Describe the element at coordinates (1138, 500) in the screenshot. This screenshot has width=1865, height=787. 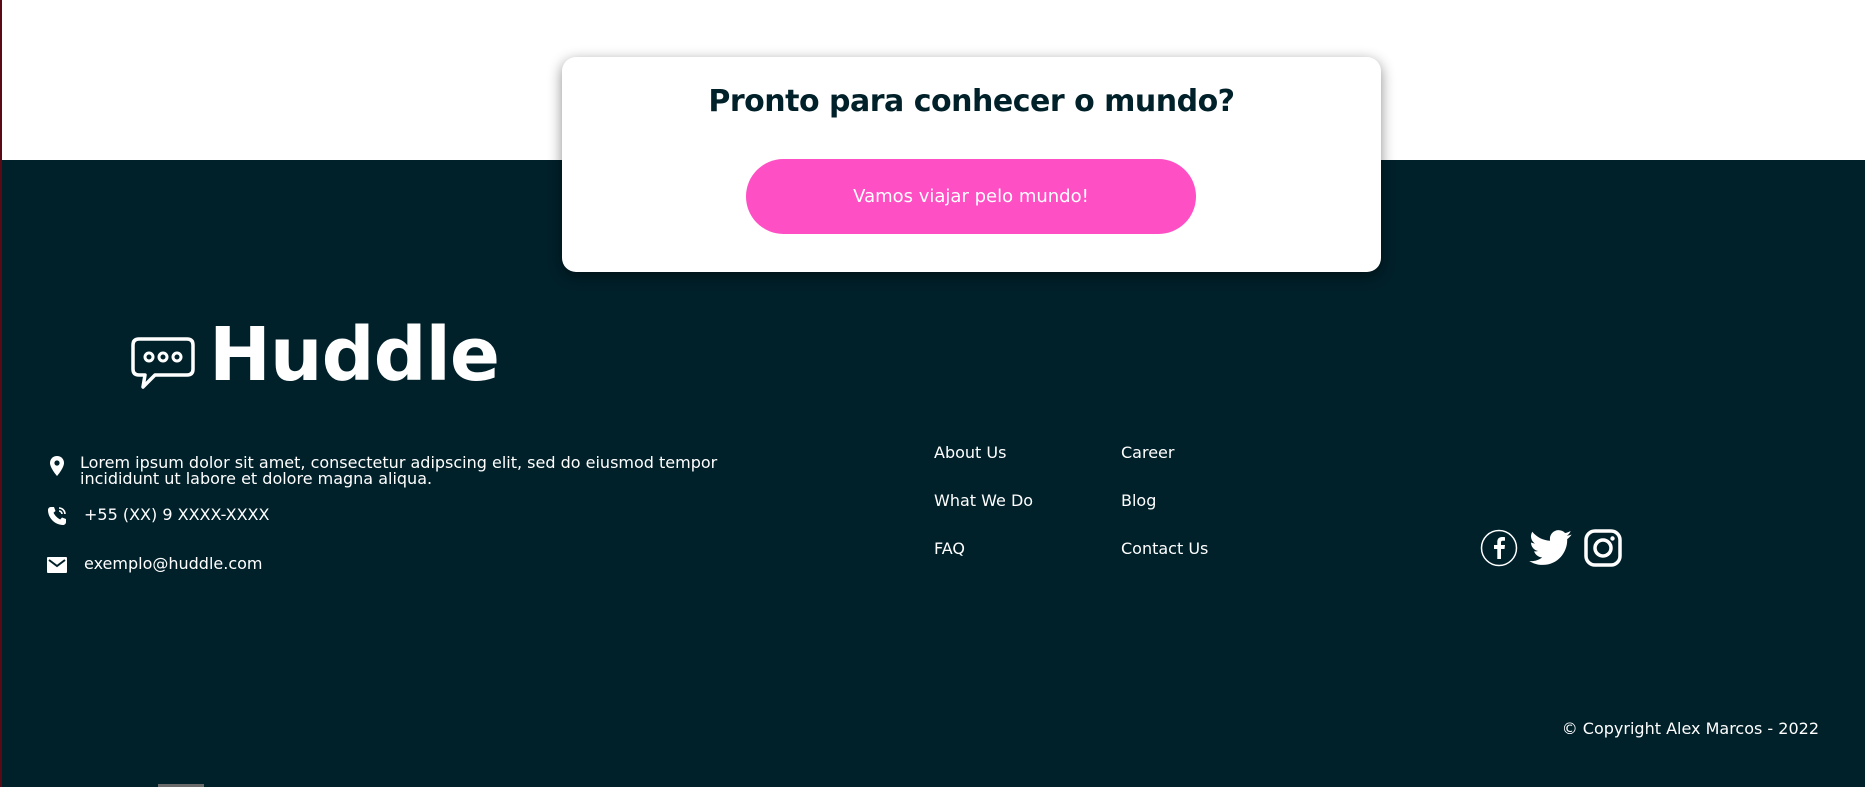
I see `nav-link-blog: Blog` at that location.